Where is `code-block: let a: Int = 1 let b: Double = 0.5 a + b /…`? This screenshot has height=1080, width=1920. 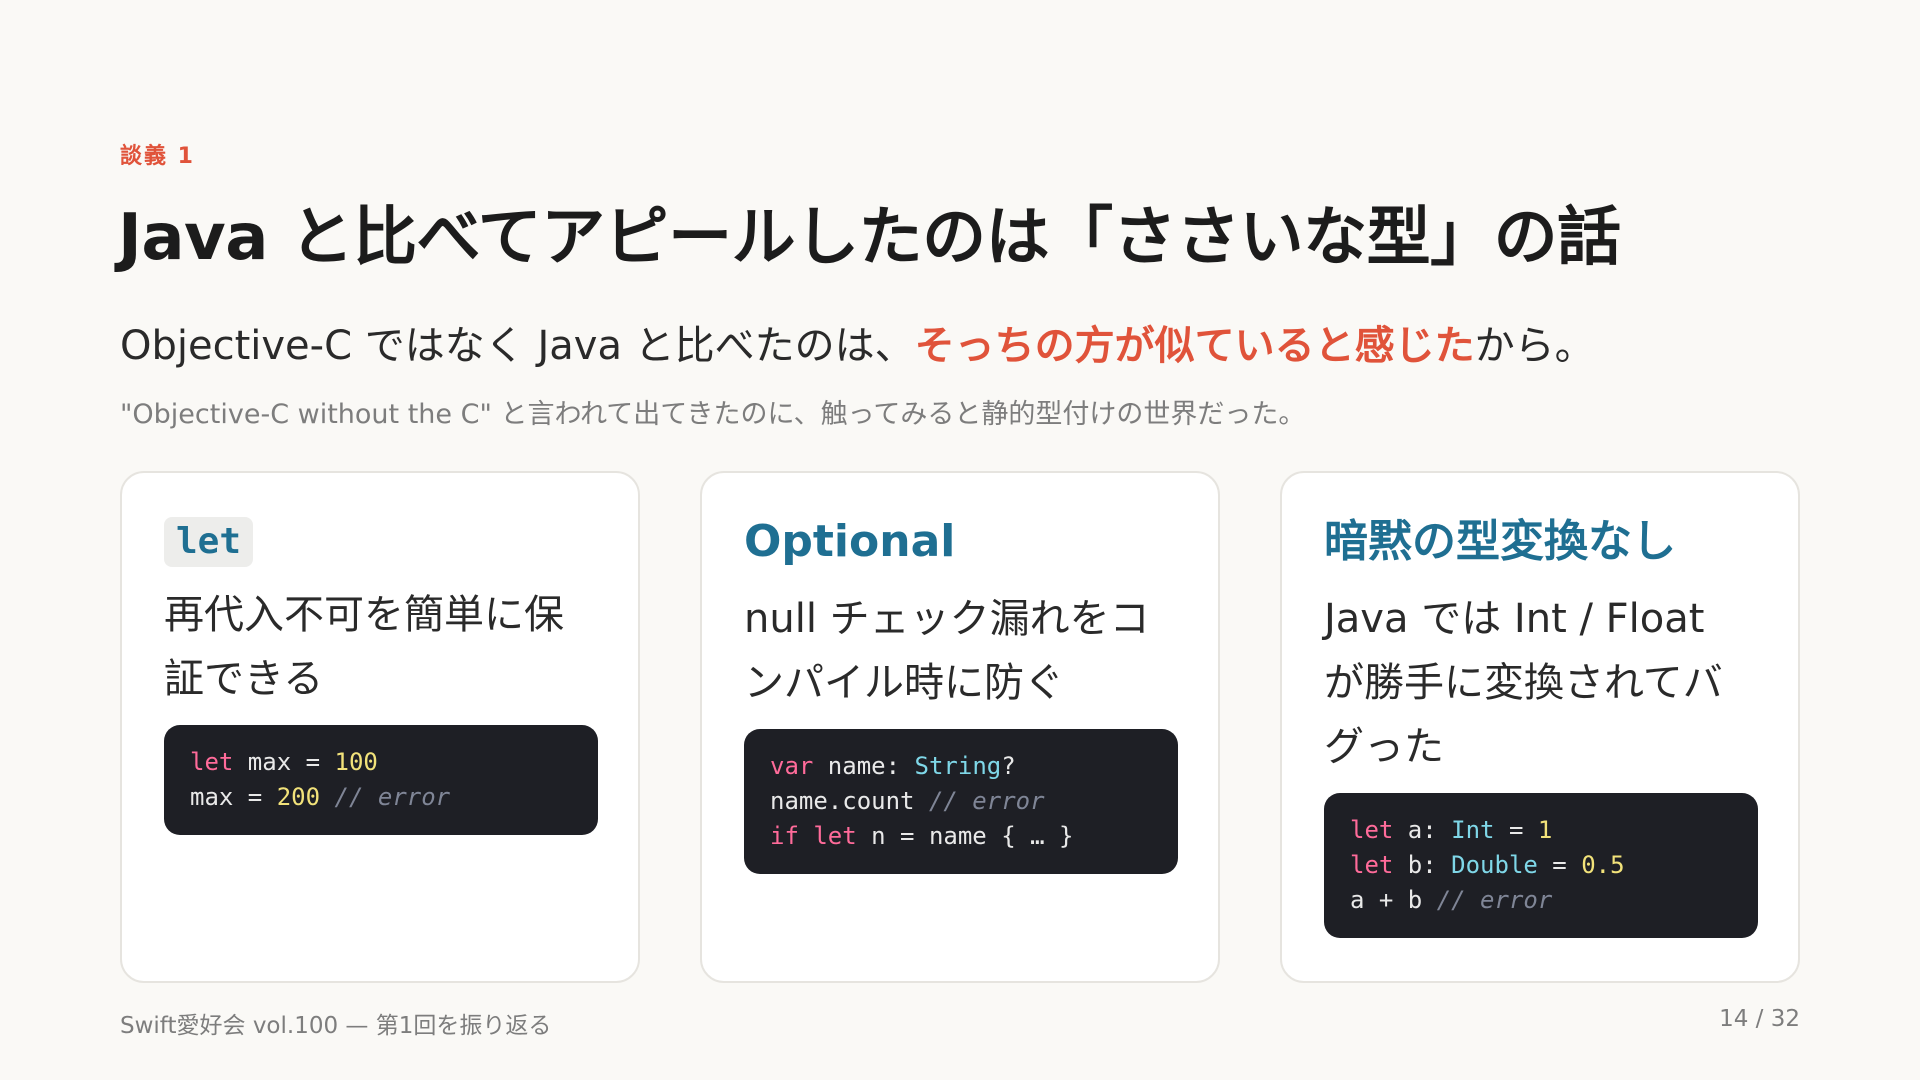 code-block: let a: Int = 1 let b: Double = 0.5 a + b /… is located at coordinates (1541, 865).